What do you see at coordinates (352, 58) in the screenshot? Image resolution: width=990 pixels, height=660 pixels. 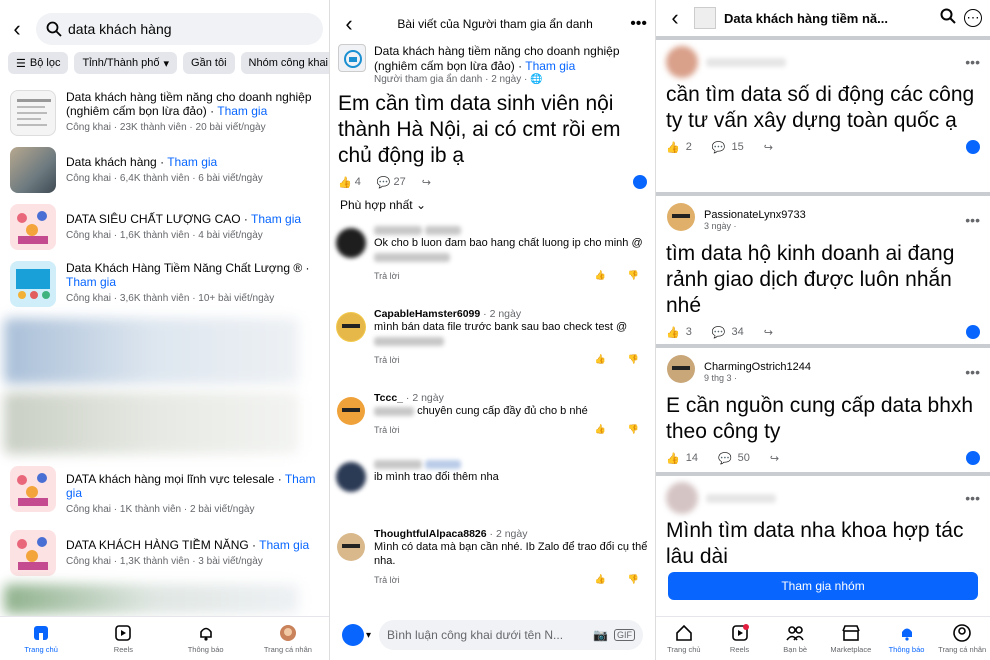 I see `group-avatar` at bounding box center [352, 58].